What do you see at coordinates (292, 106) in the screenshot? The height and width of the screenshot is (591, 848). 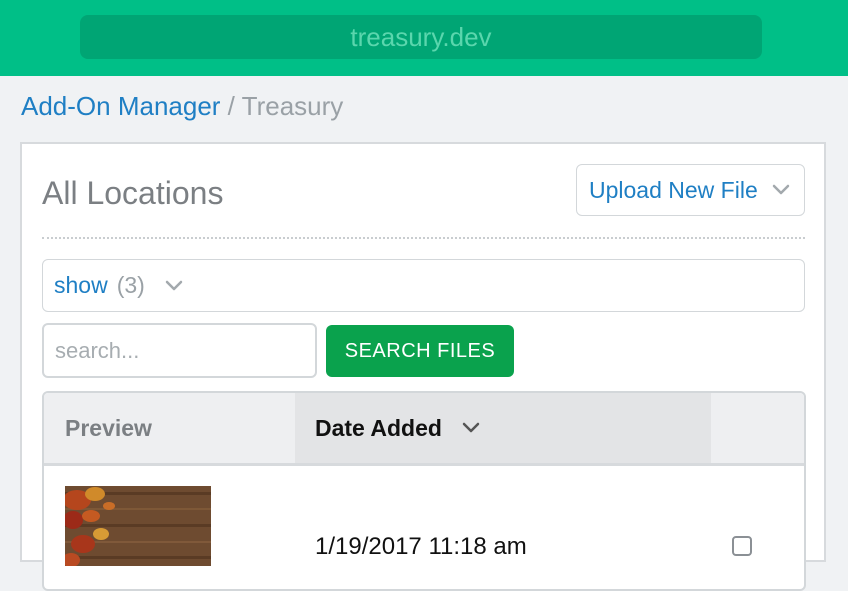 I see `breadcrumb-current: Treasury` at bounding box center [292, 106].